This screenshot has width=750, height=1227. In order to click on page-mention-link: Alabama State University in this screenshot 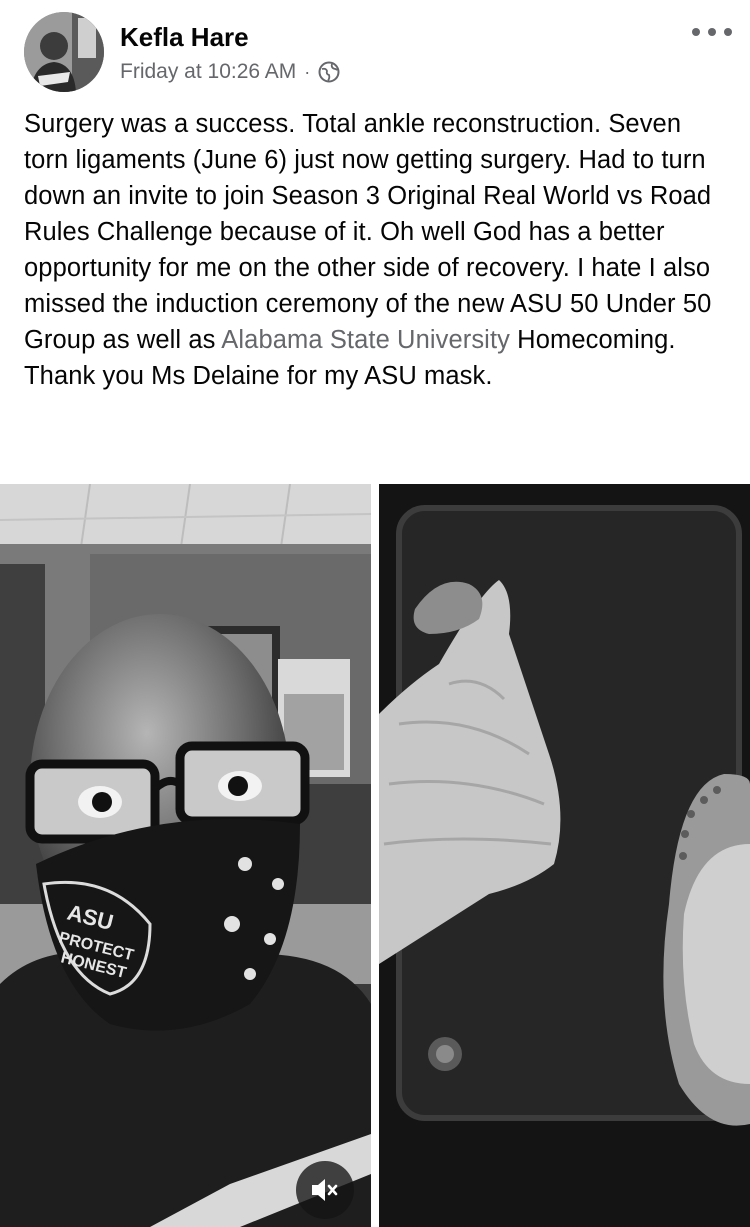, I will do `click(365, 340)`.